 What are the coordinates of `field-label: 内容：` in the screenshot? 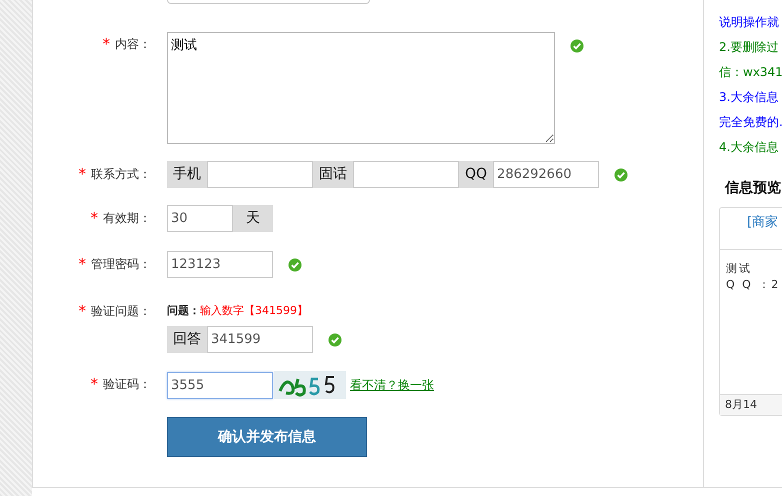 It's located at (133, 44).